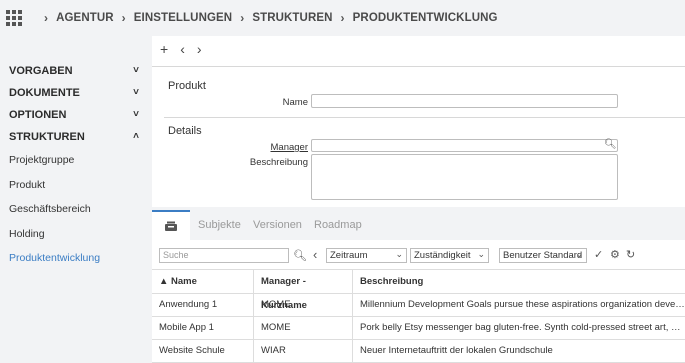 This screenshot has width=685, height=363. I want to click on form-toolbar: + ‹ ›, so click(181, 49).